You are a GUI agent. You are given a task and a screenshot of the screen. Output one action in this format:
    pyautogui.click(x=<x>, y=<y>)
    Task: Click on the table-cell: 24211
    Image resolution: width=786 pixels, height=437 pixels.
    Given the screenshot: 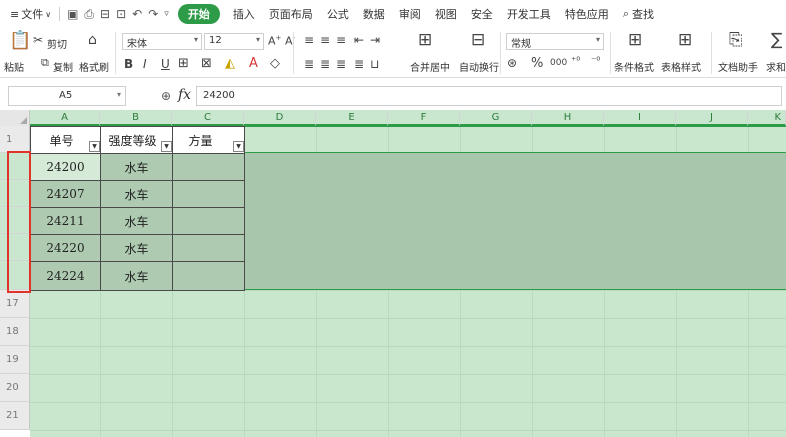 What is the action you would take?
    pyautogui.click(x=65, y=221)
    